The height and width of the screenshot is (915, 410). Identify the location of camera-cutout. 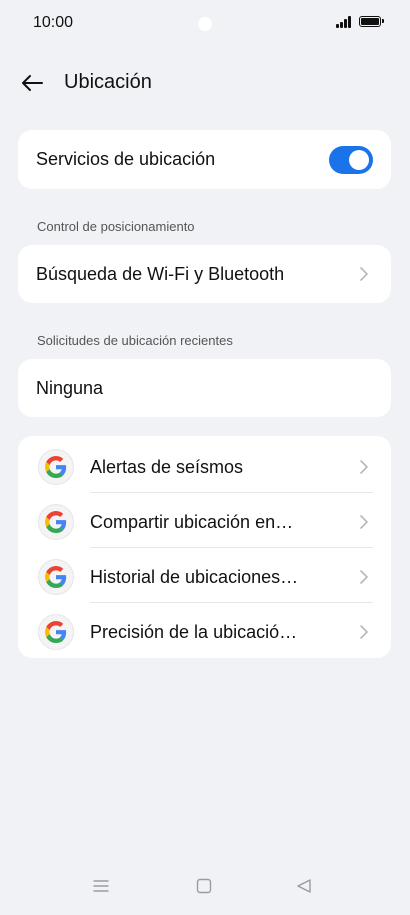
(205, 24).